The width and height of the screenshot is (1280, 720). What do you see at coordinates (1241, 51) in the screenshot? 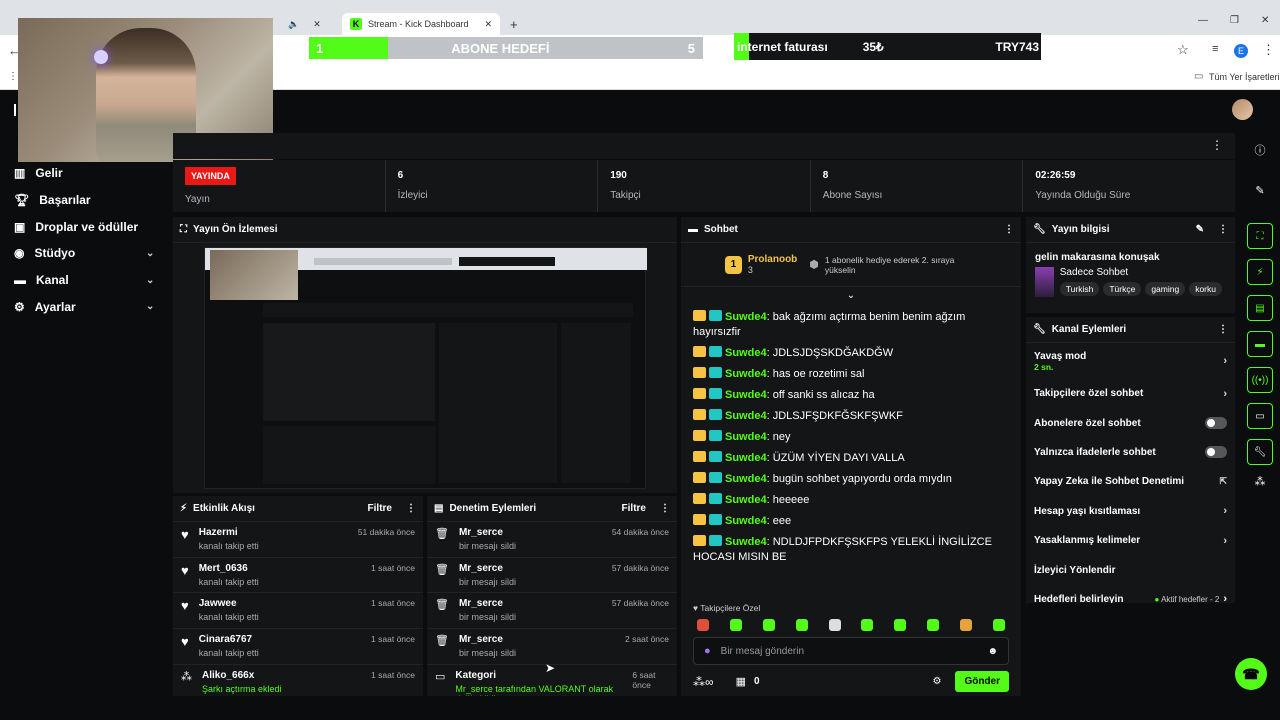
I see `profile-avatar: E` at bounding box center [1241, 51].